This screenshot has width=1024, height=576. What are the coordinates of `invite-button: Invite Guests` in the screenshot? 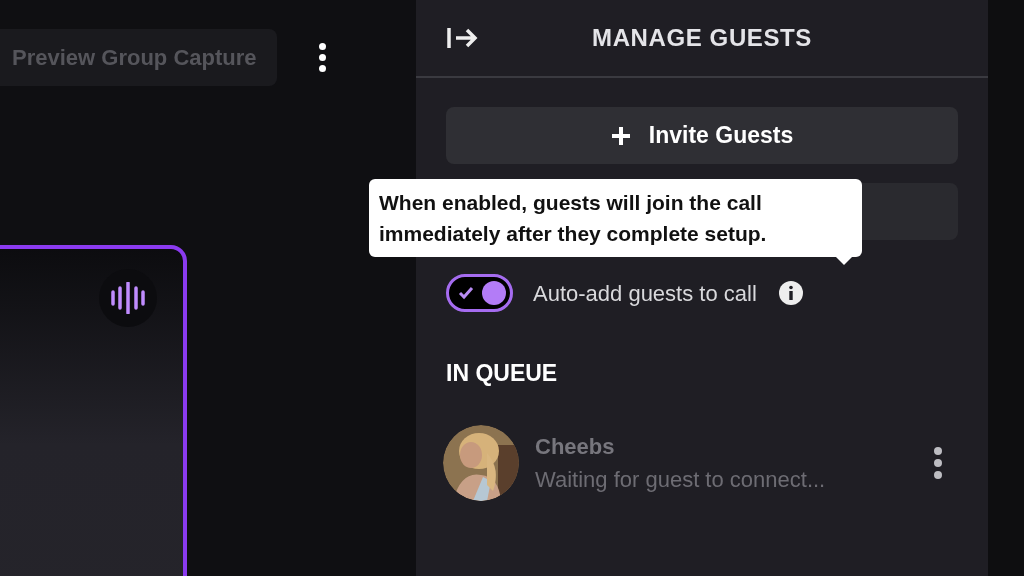 It's located at (702, 135).